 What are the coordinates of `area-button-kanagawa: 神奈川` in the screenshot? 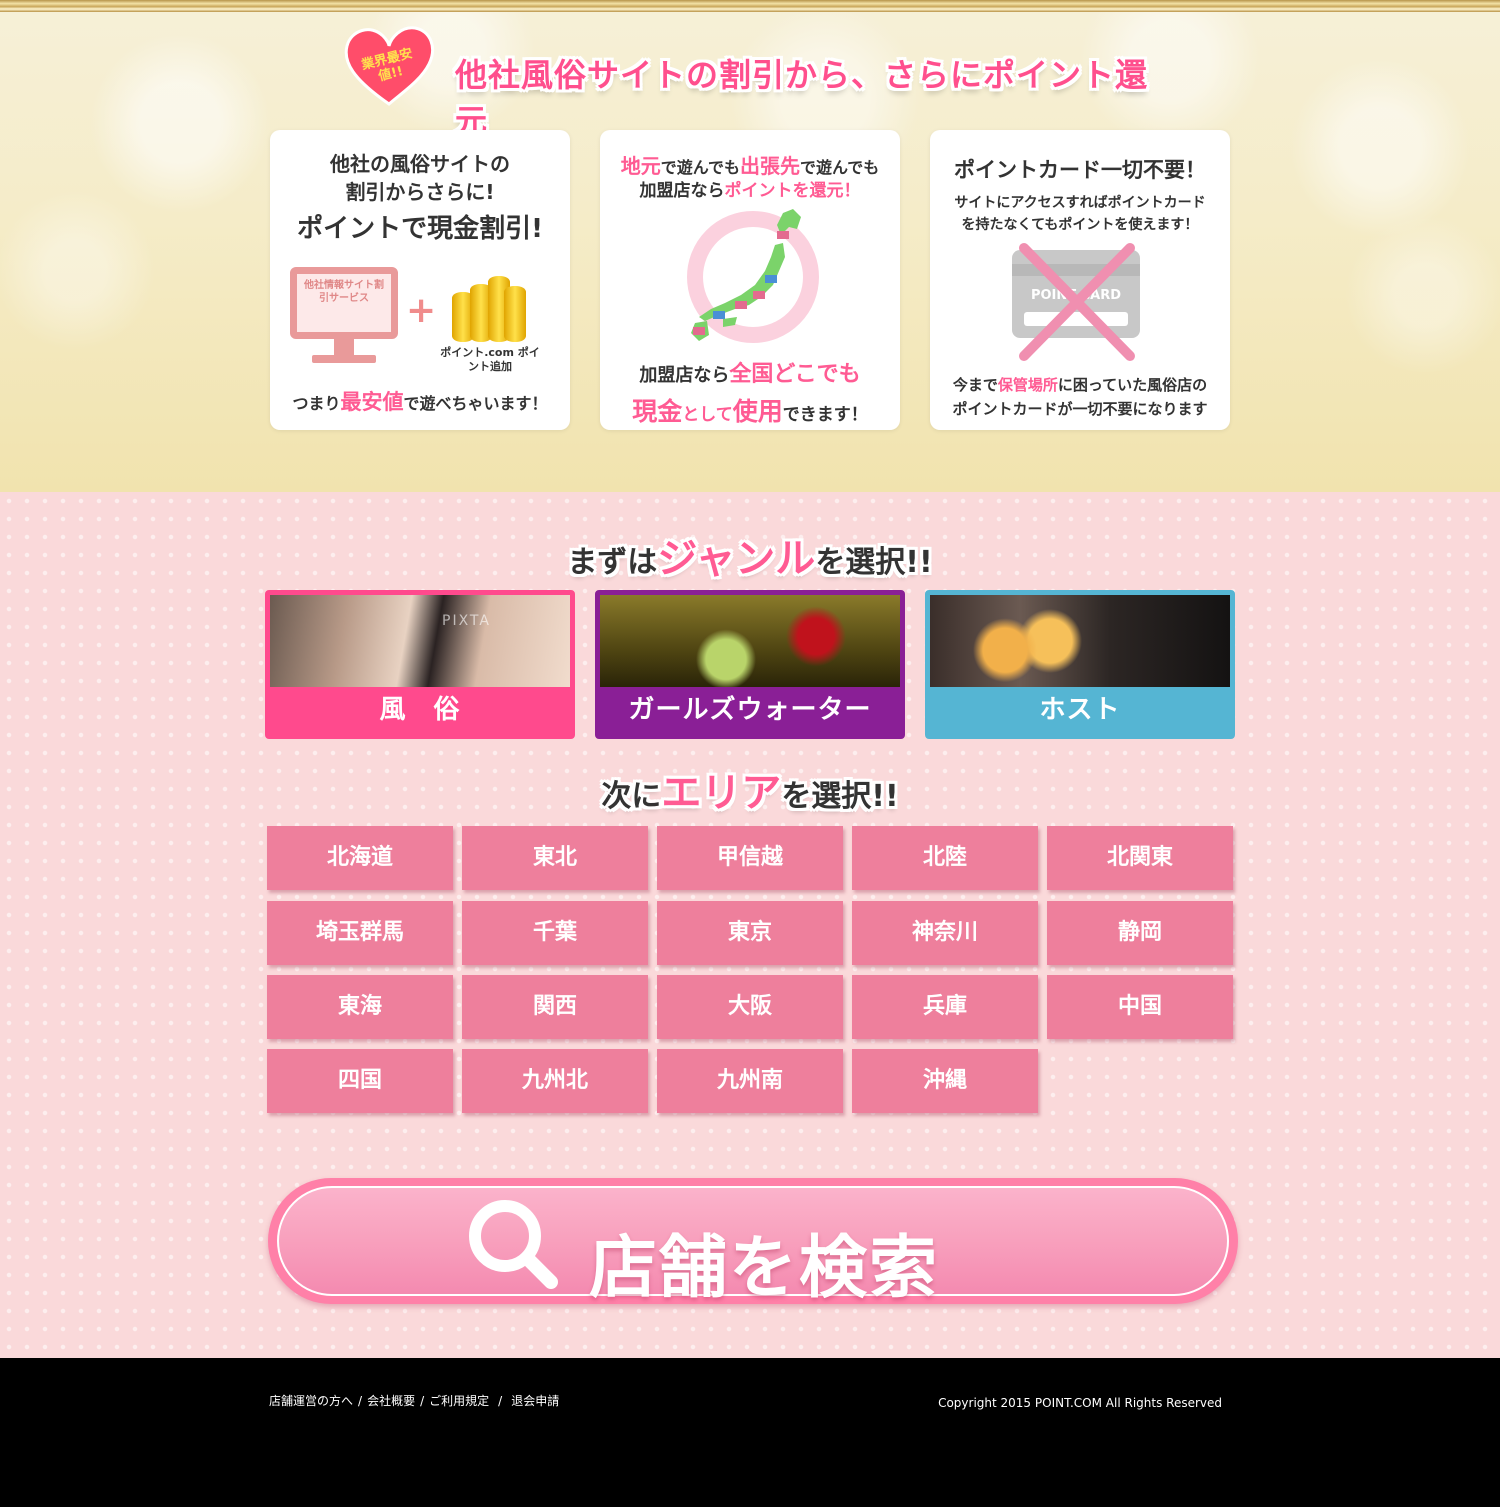 It's located at (945, 933).